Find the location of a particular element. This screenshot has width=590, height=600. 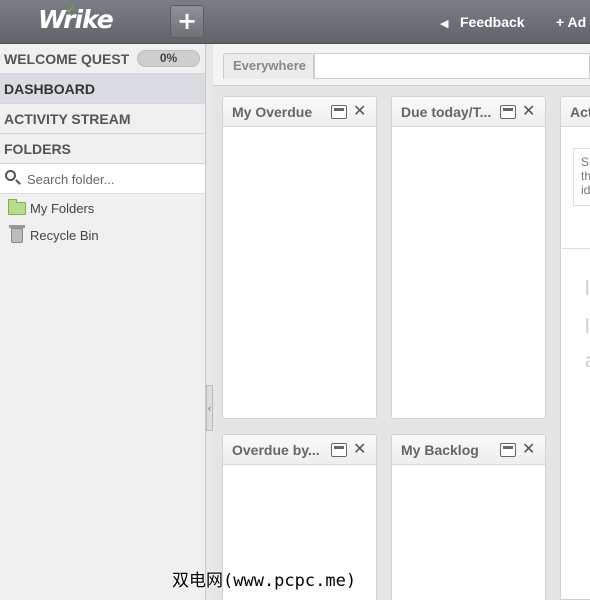

sidebar-item-folders: FOLDERS is located at coordinates (102, 149).